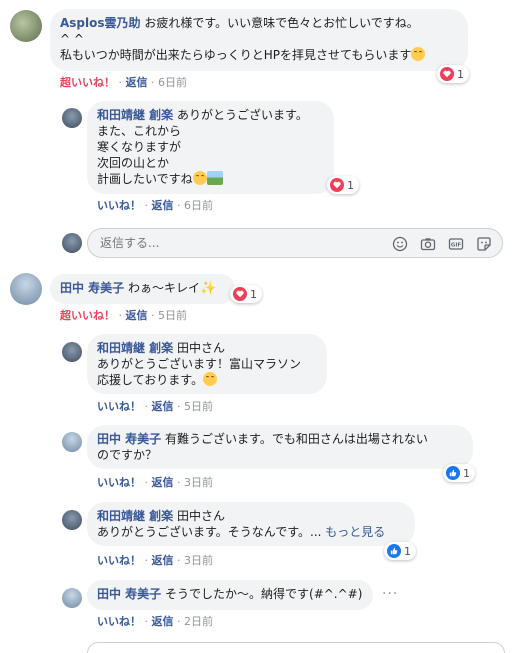 The image size is (516, 653). I want to click on emoji-icon, so click(400, 244).